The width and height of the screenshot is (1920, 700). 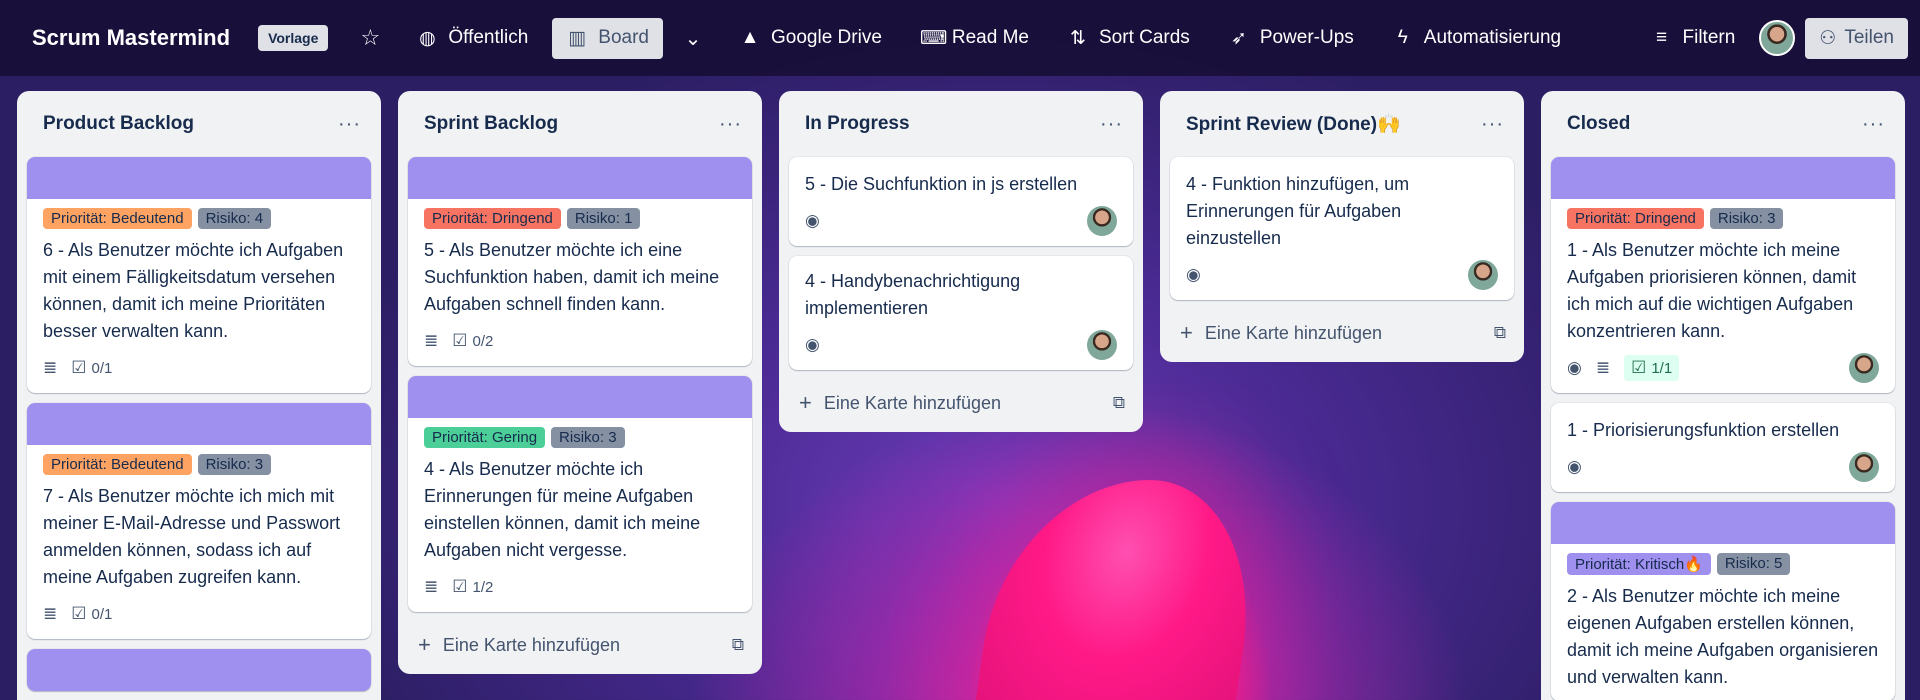 I want to click on google-drive-button: ▲ Google Drive, so click(x=810, y=38).